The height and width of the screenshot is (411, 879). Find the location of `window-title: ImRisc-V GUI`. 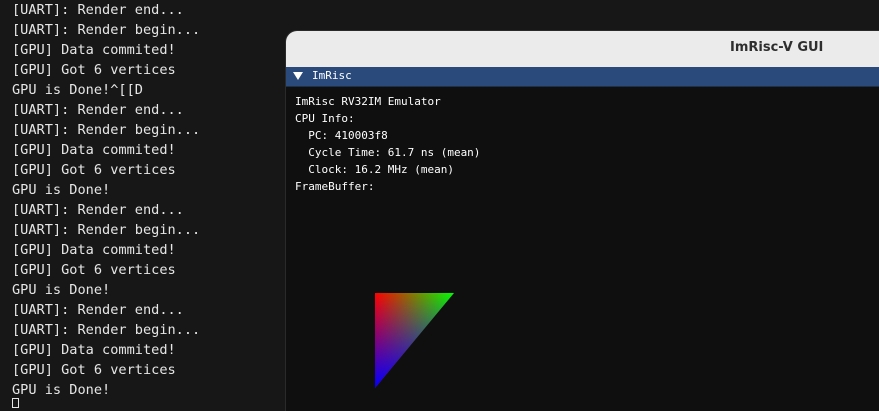

window-title: ImRisc-V GUI is located at coordinates (777, 47).